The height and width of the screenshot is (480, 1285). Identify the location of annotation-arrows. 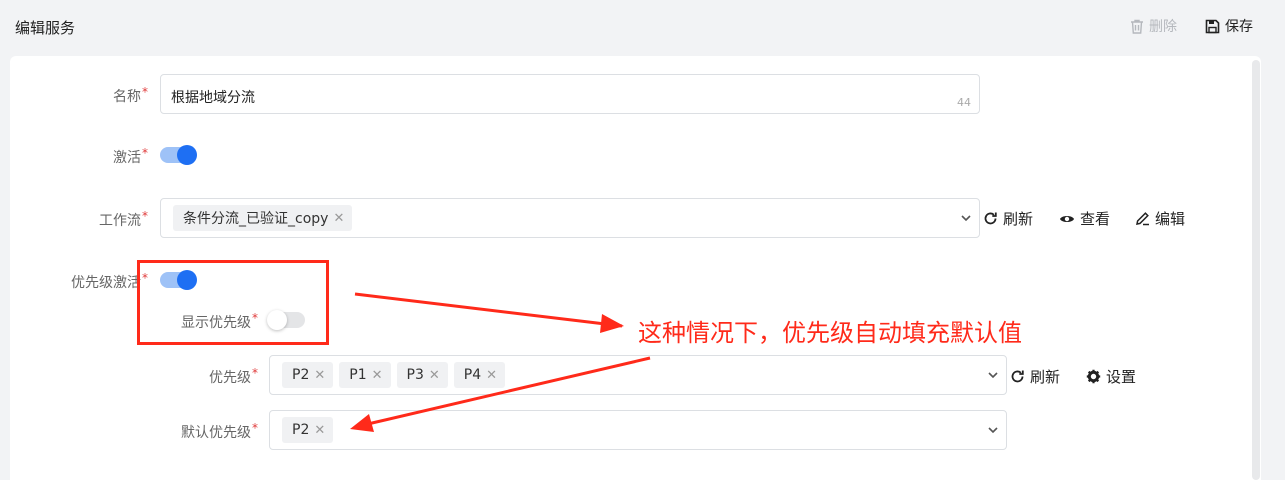
(500, 362).